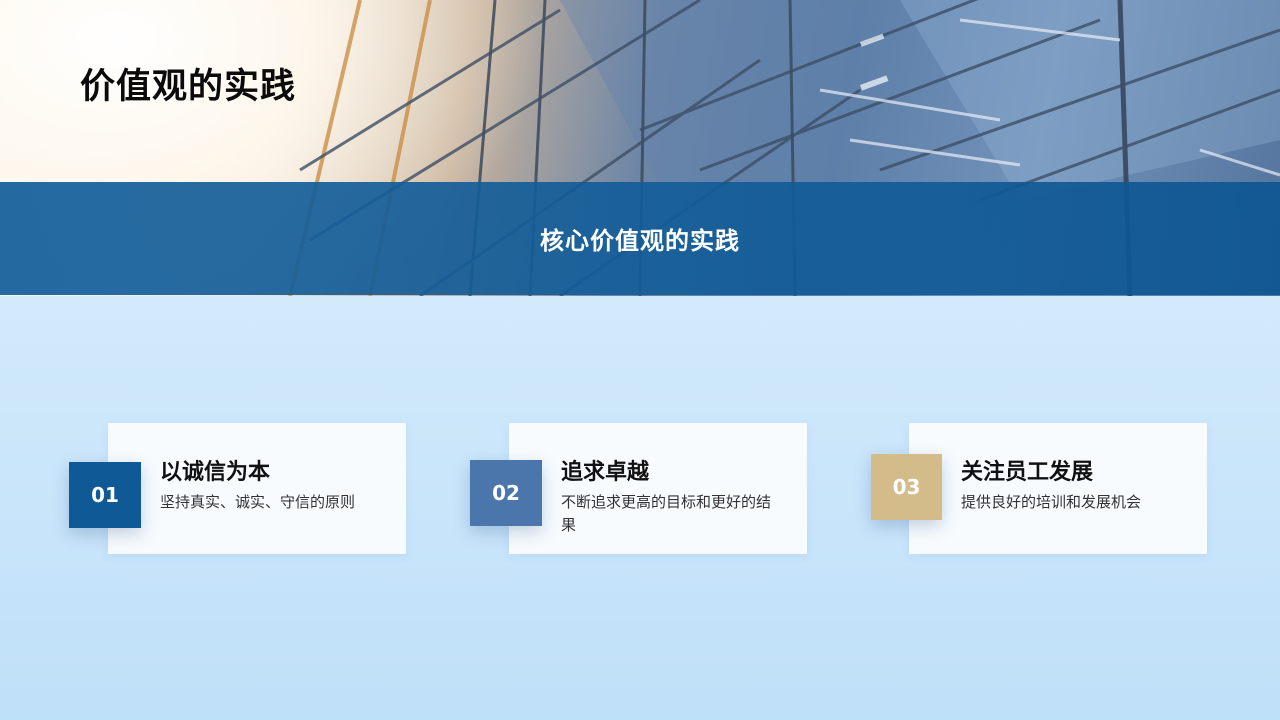  I want to click on section-title: 核心价值观的实践, so click(640, 241).